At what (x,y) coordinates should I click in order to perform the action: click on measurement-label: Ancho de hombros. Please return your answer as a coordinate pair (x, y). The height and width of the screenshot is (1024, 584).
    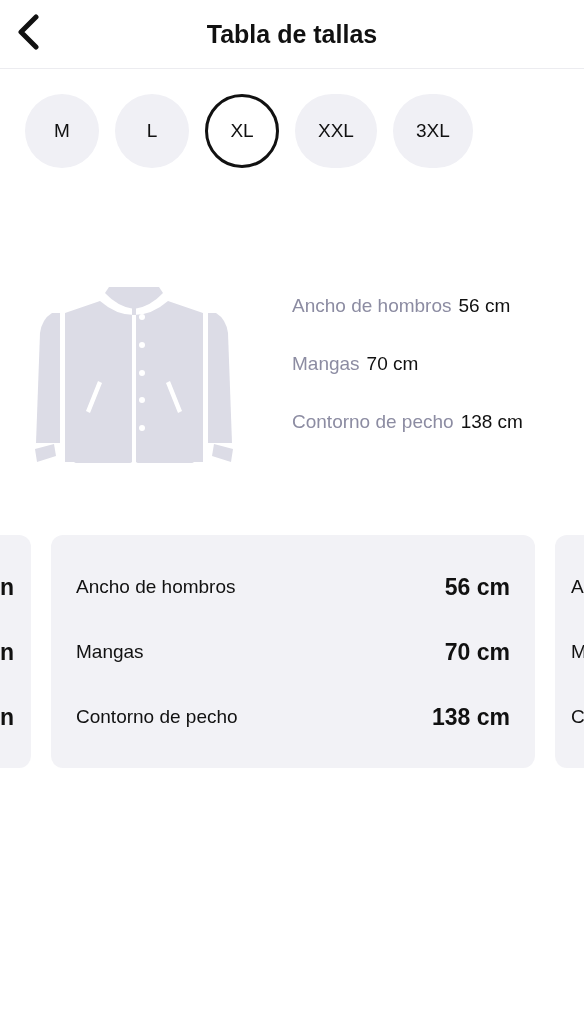
    Looking at the image, I should click on (156, 586).